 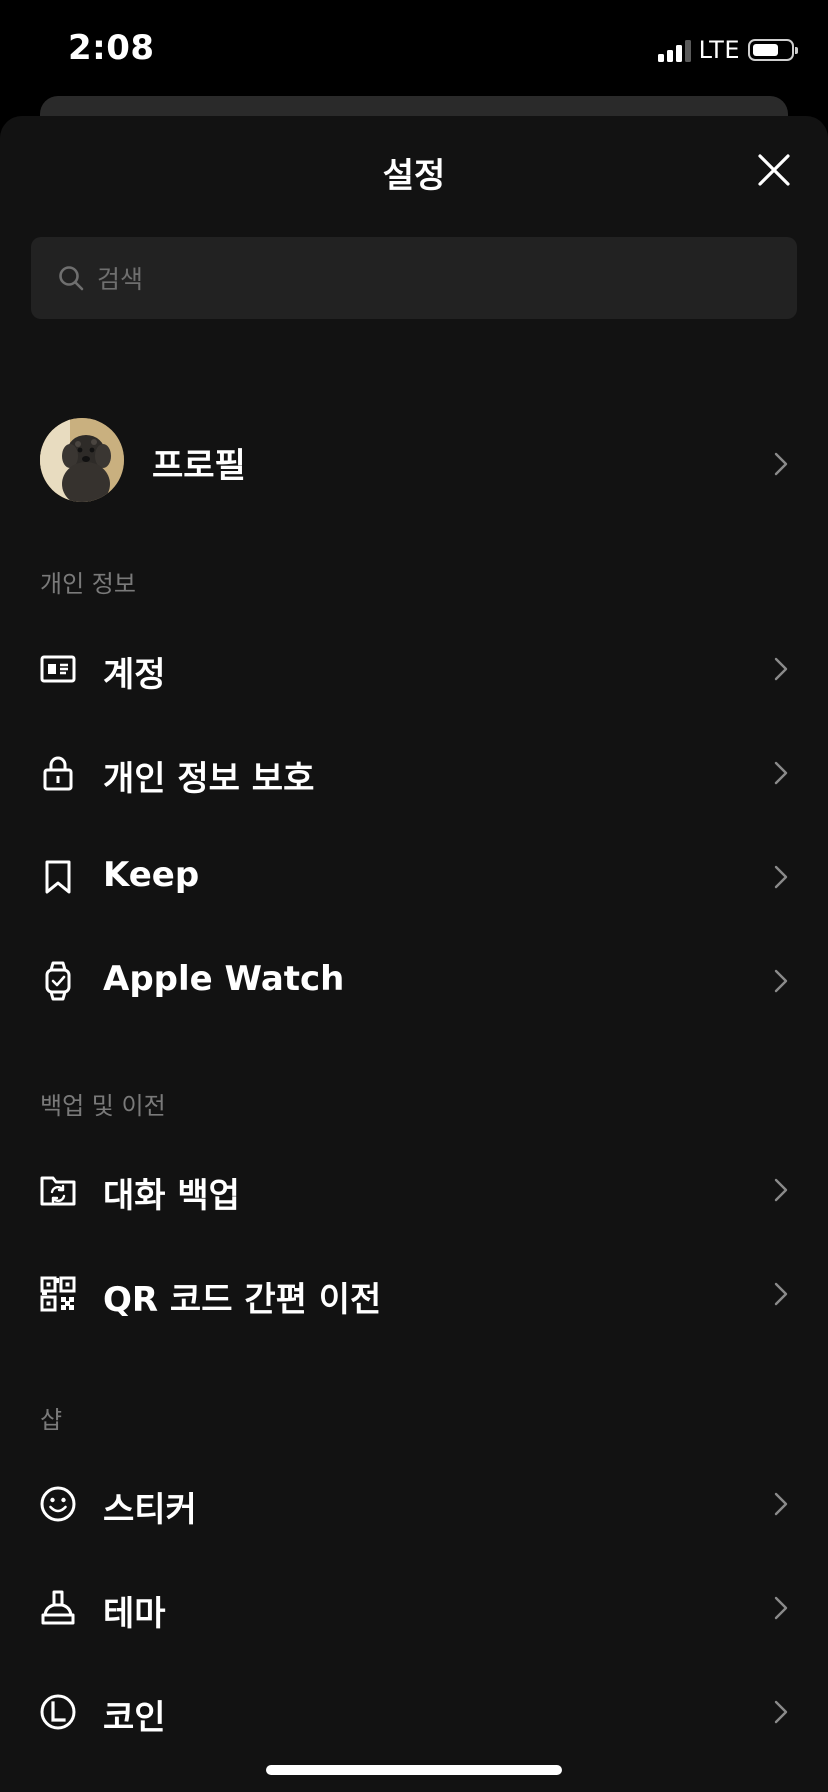 What do you see at coordinates (58, 773) in the screenshot?
I see `lock-icon` at bounding box center [58, 773].